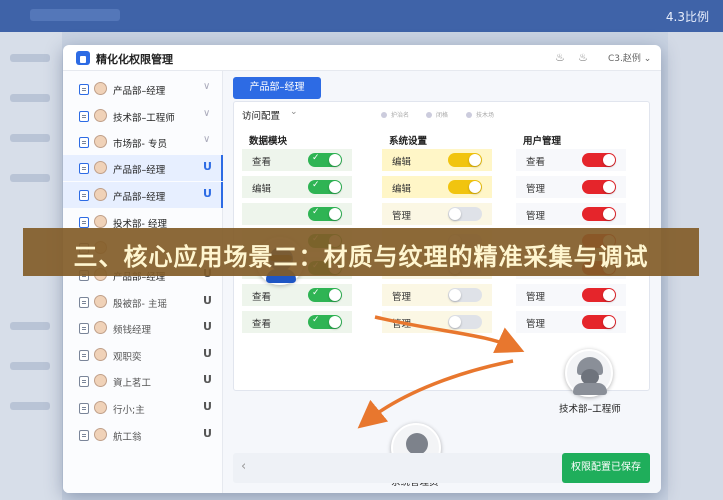 The width and height of the screenshot is (723, 500). I want to click on sidebar-item-label: 市场部- 专员, so click(140, 144).